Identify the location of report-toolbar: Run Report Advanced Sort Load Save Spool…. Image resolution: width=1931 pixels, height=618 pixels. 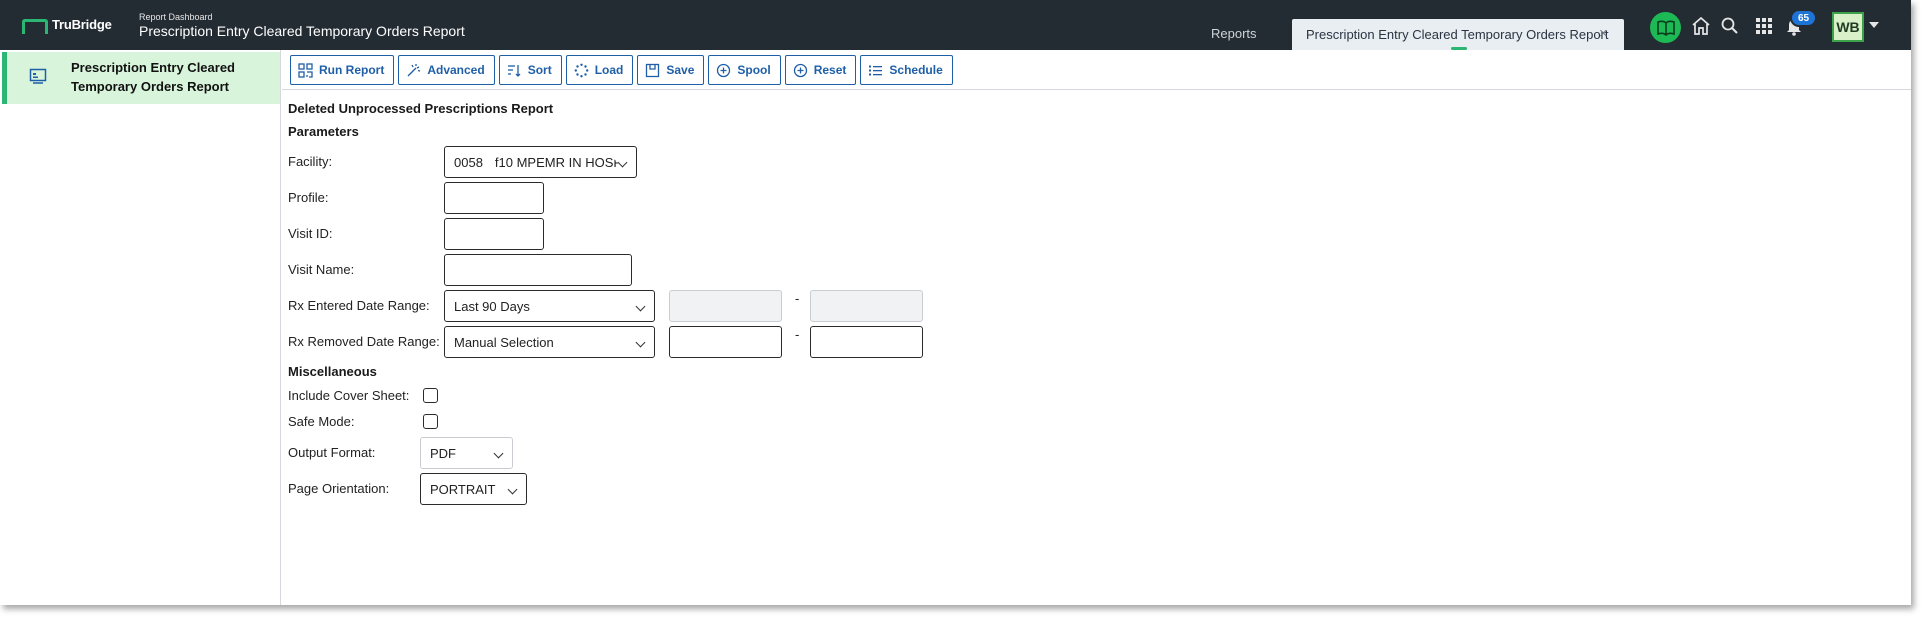
(621, 70).